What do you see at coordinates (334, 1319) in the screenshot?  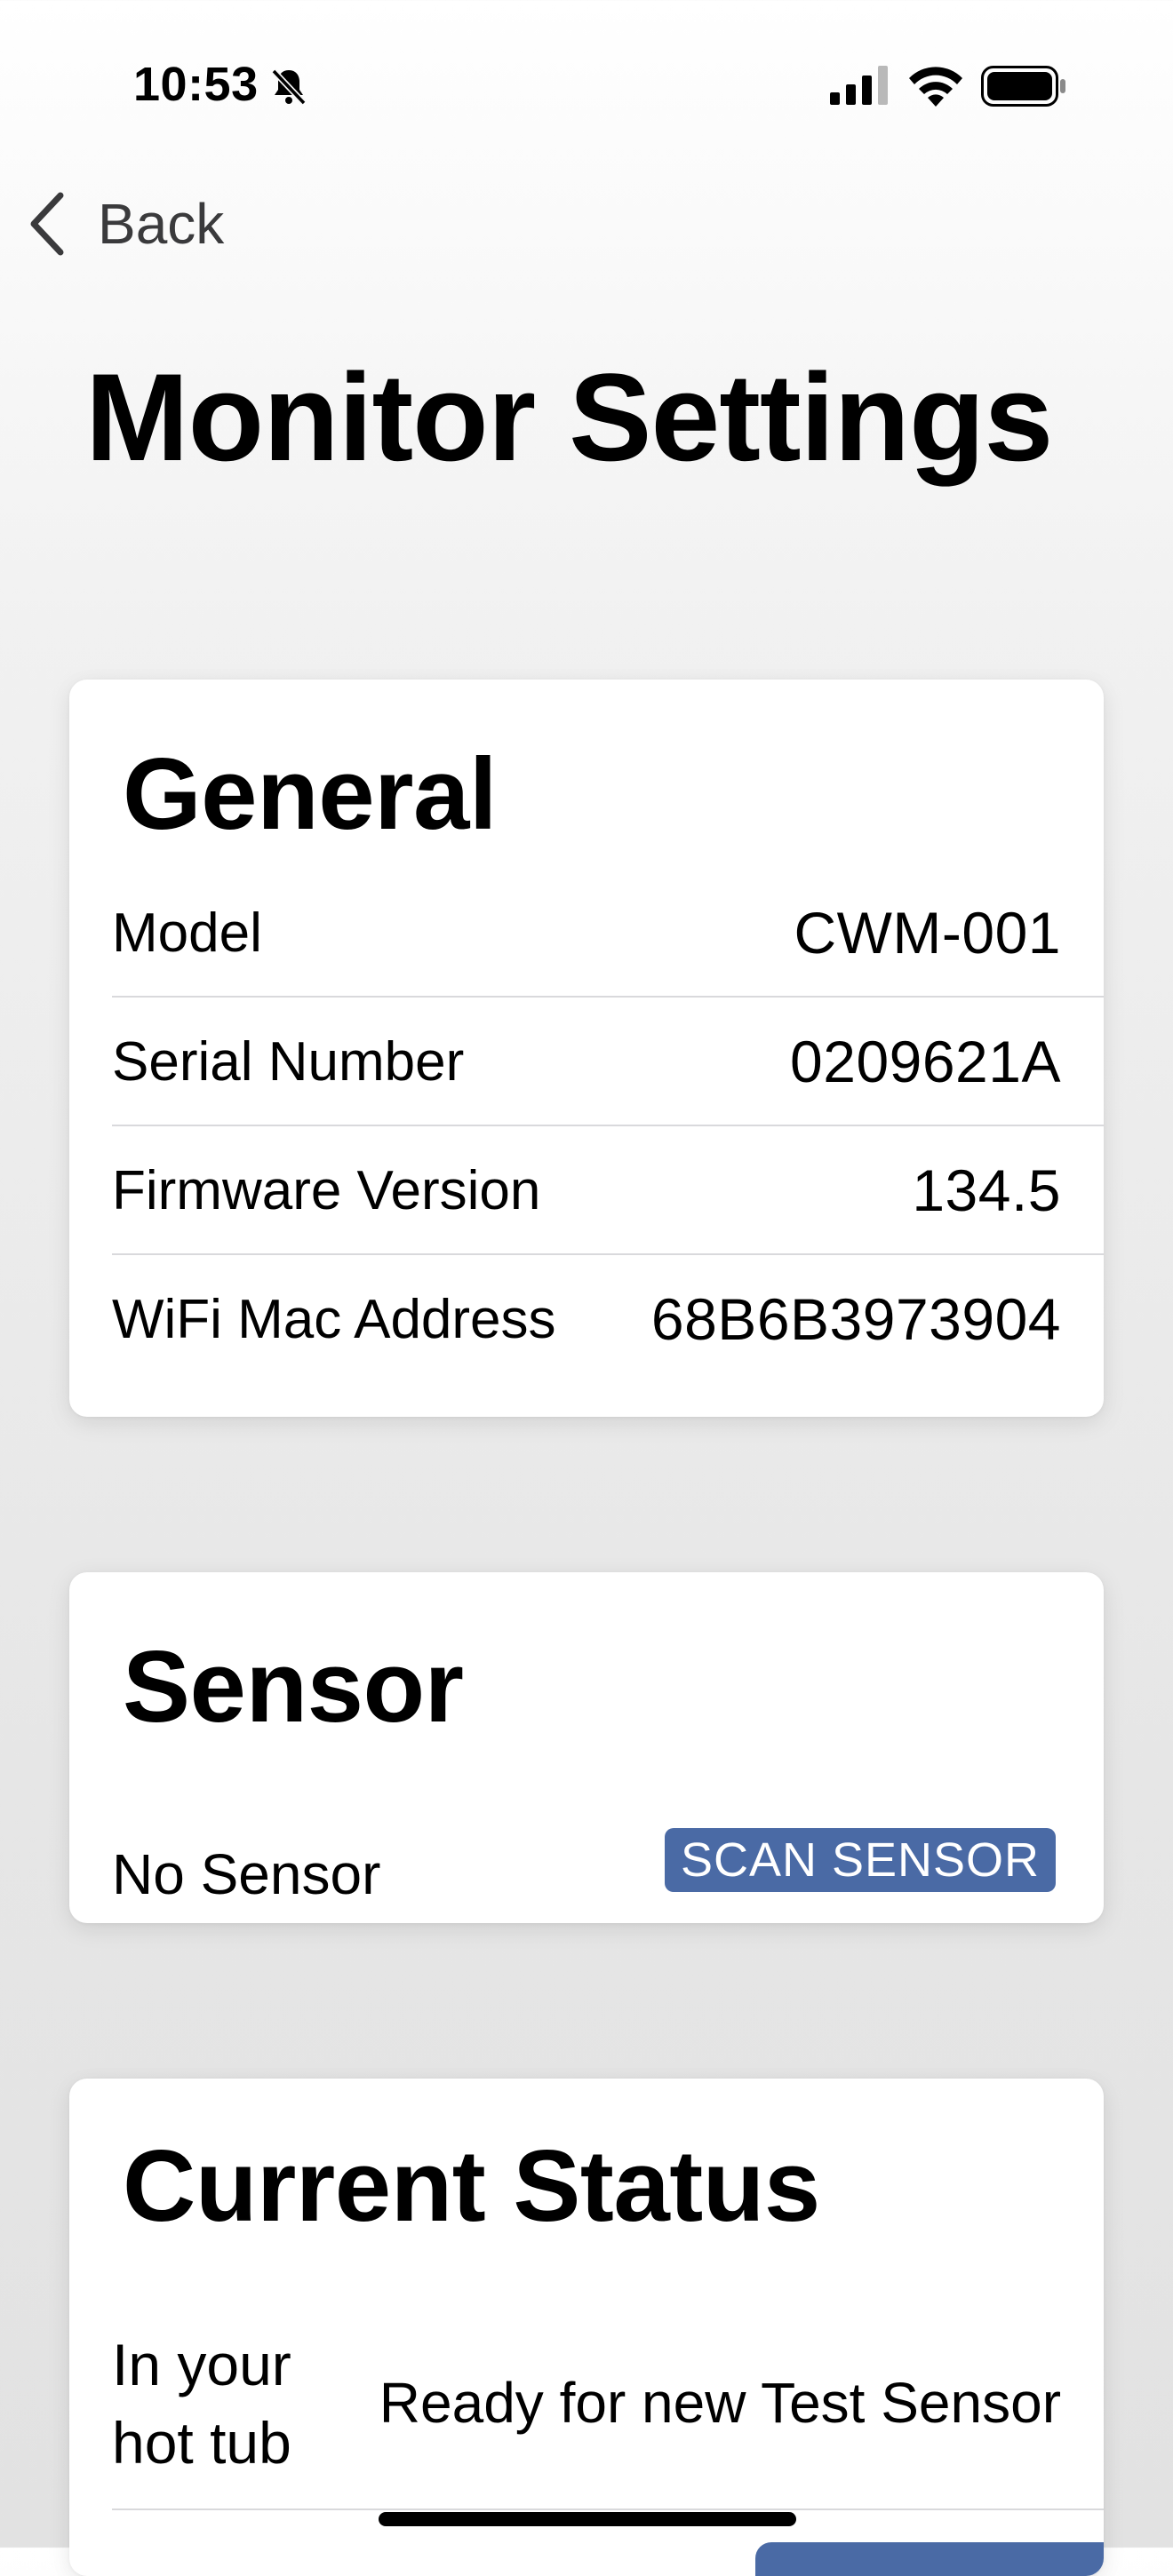 I see `wifi-mac-address-label: WiFi Mac Address` at bounding box center [334, 1319].